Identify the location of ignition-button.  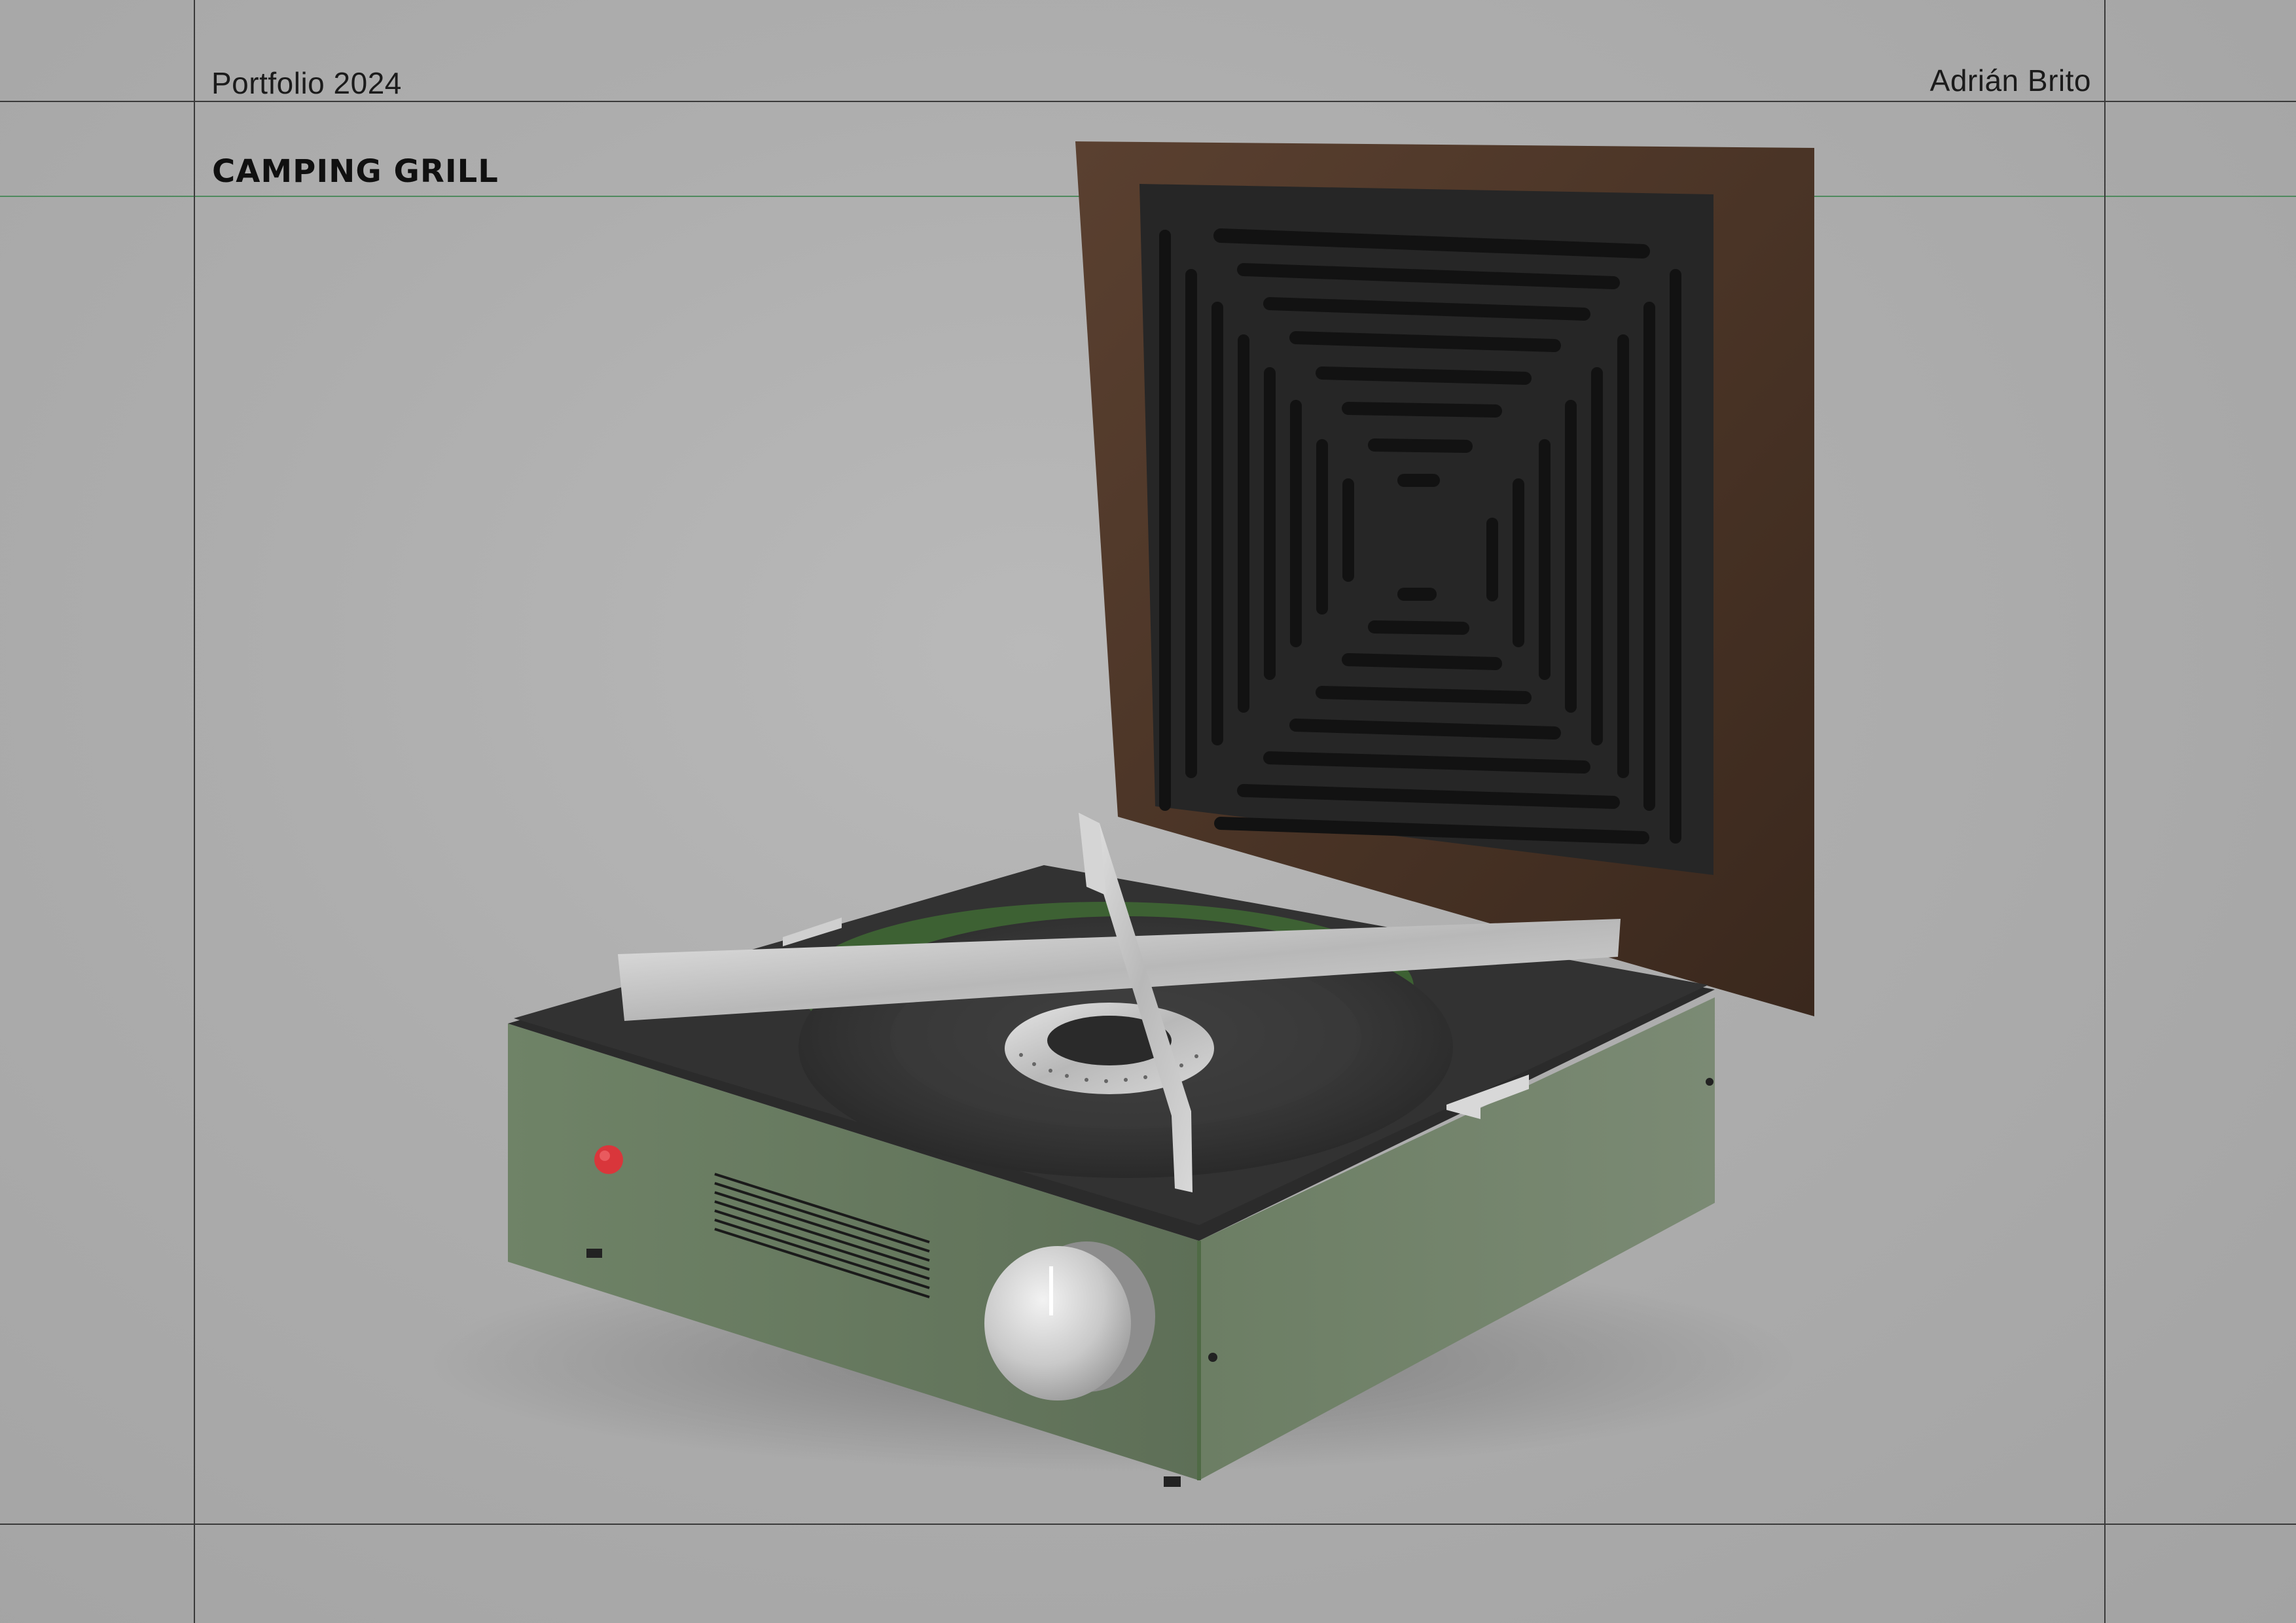
(608, 1159).